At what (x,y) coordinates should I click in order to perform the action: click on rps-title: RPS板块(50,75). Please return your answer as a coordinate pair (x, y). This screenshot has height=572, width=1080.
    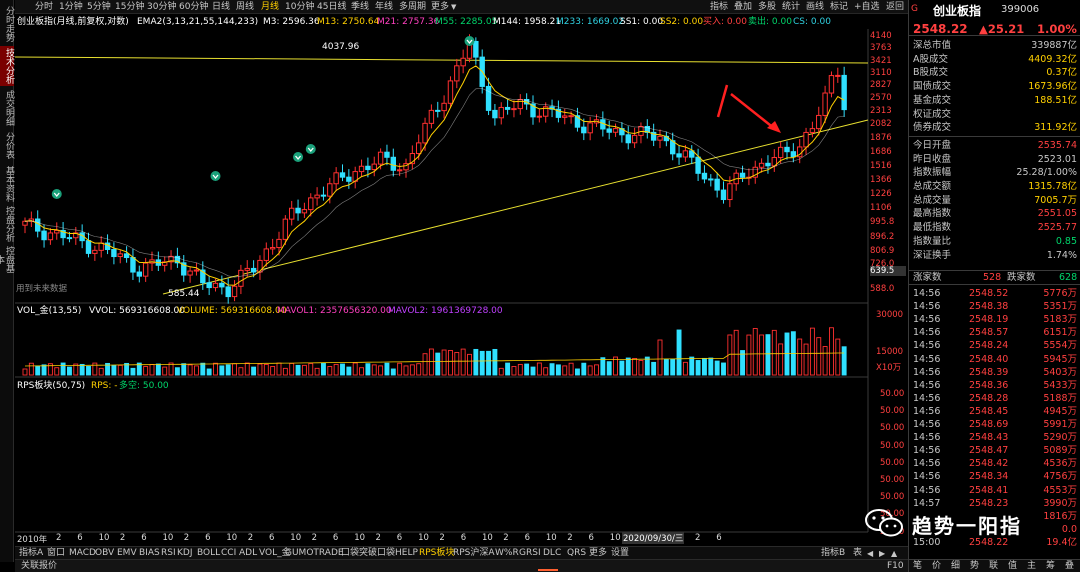
    Looking at the image, I should click on (51, 386).